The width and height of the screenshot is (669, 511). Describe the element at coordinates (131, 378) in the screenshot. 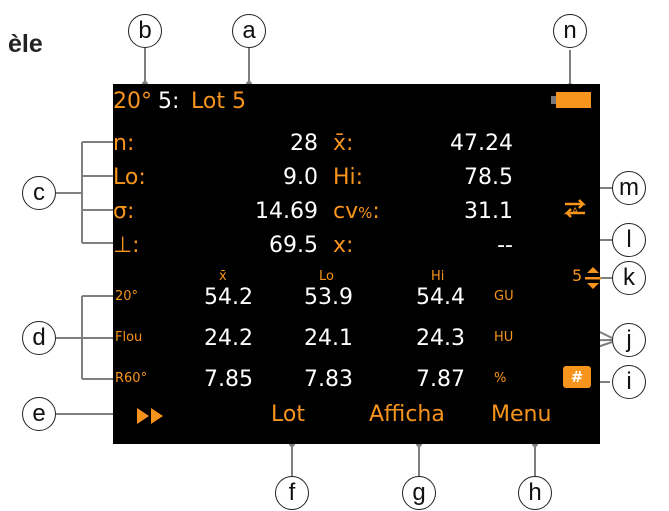

I see `row-label-r60: R60°` at that location.